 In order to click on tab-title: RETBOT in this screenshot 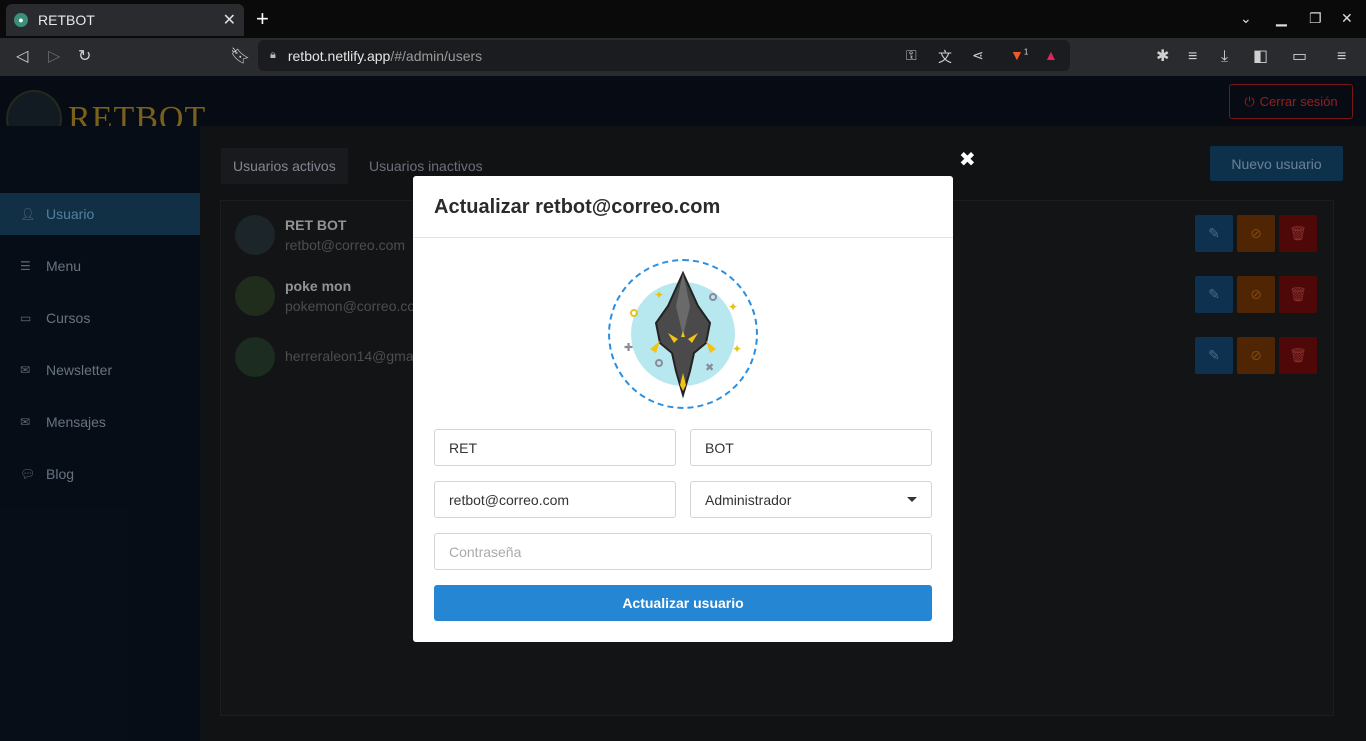, I will do `click(66, 20)`.